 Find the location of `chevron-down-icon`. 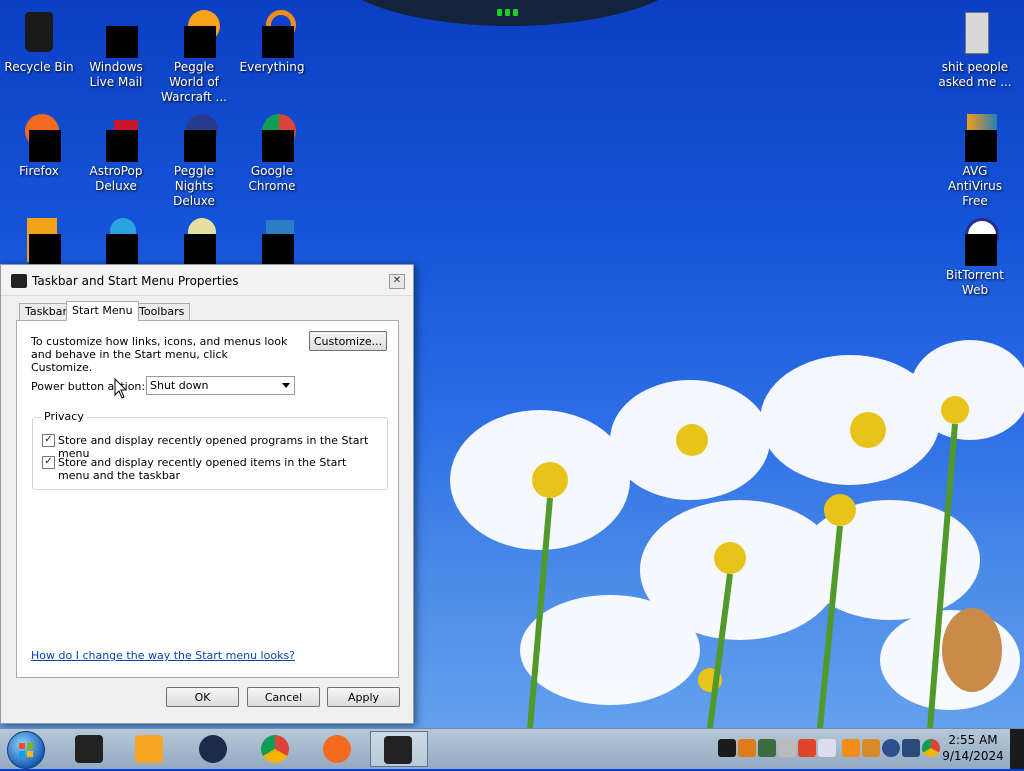

chevron-down-icon is located at coordinates (286, 385).